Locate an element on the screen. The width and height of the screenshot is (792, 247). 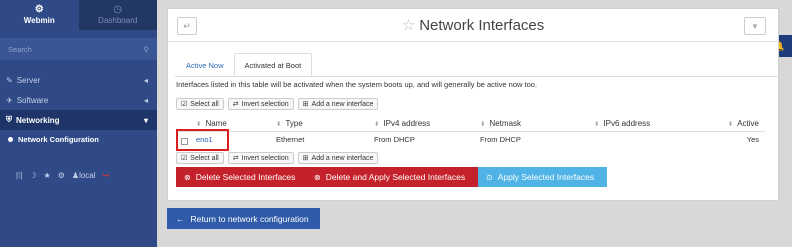
tab-webmin: ⚙ Webmin is located at coordinates (39, 15).